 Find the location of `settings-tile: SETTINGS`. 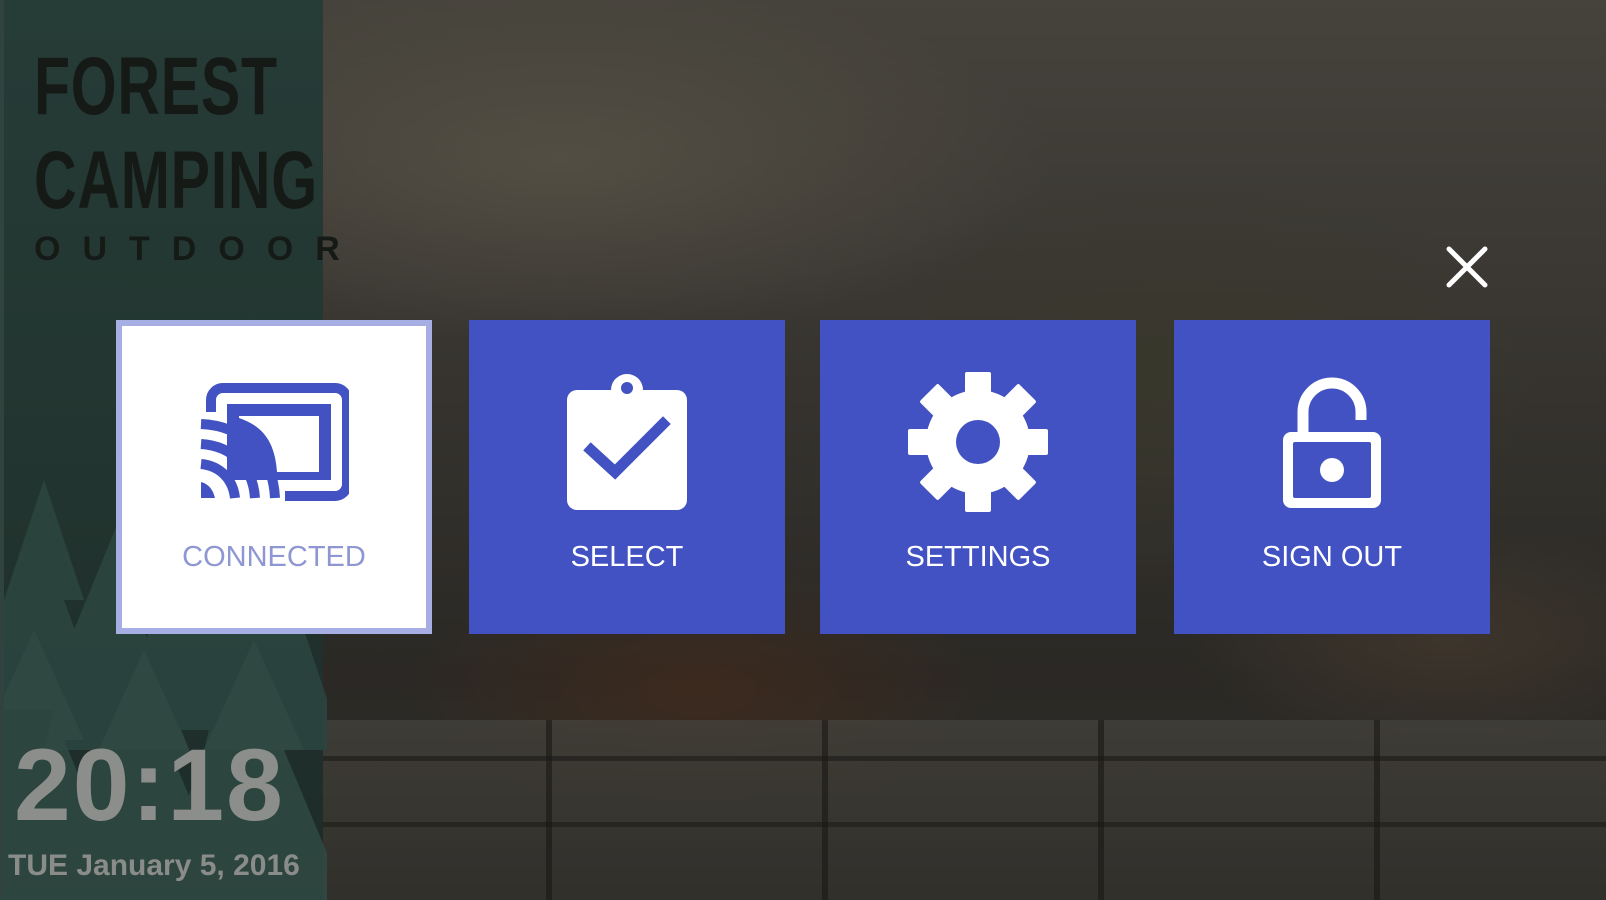

settings-tile: SETTINGS is located at coordinates (978, 477).